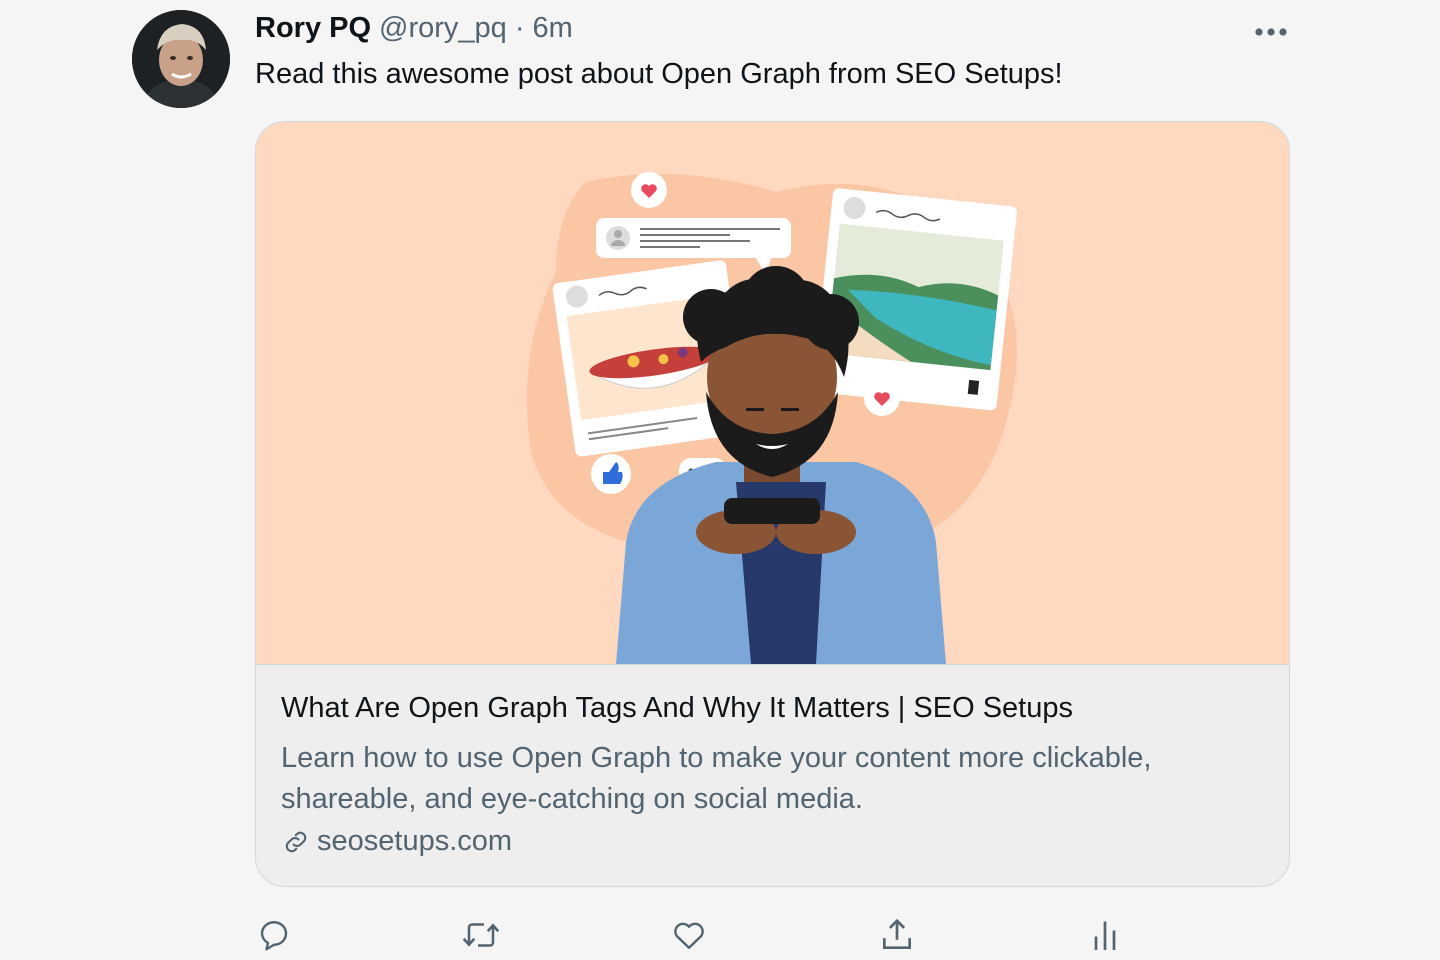 The width and height of the screenshot is (1440, 960). Describe the element at coordinates (552, 28) in the screenshot. I see `timestamp: 6m` at that location.